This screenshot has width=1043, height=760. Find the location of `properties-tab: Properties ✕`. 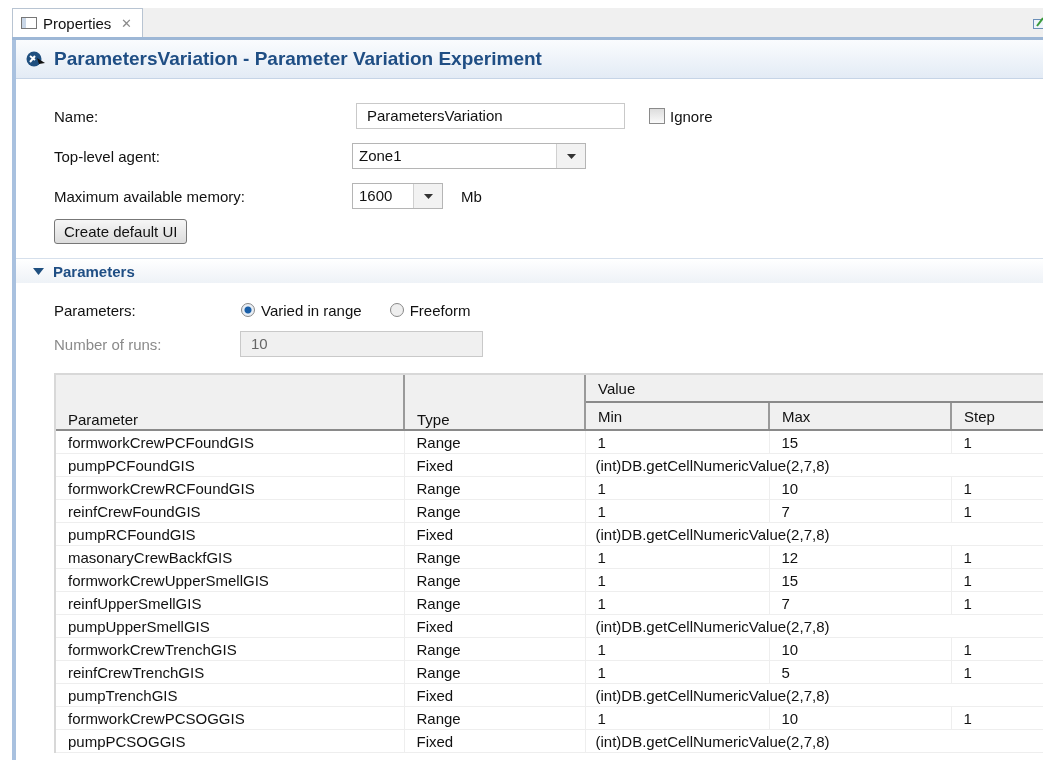

properties-tab: Properties ✕ is located at coordinates (78, 22).